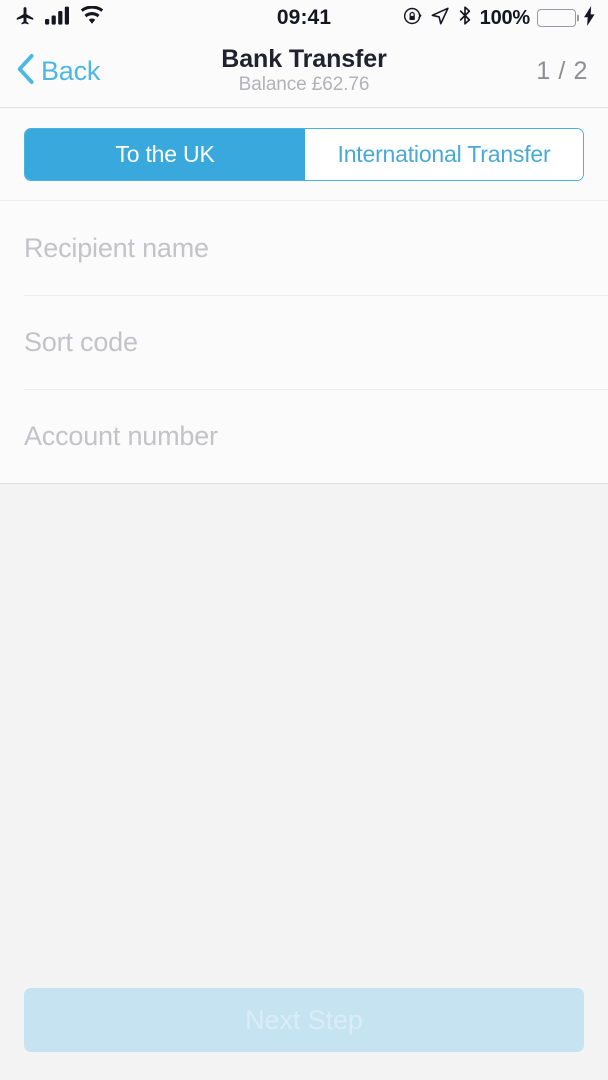  Describe the element at coordinates (165, 154) in the screenshot. I see `segment-to-the-uk: To the UK` at that location.